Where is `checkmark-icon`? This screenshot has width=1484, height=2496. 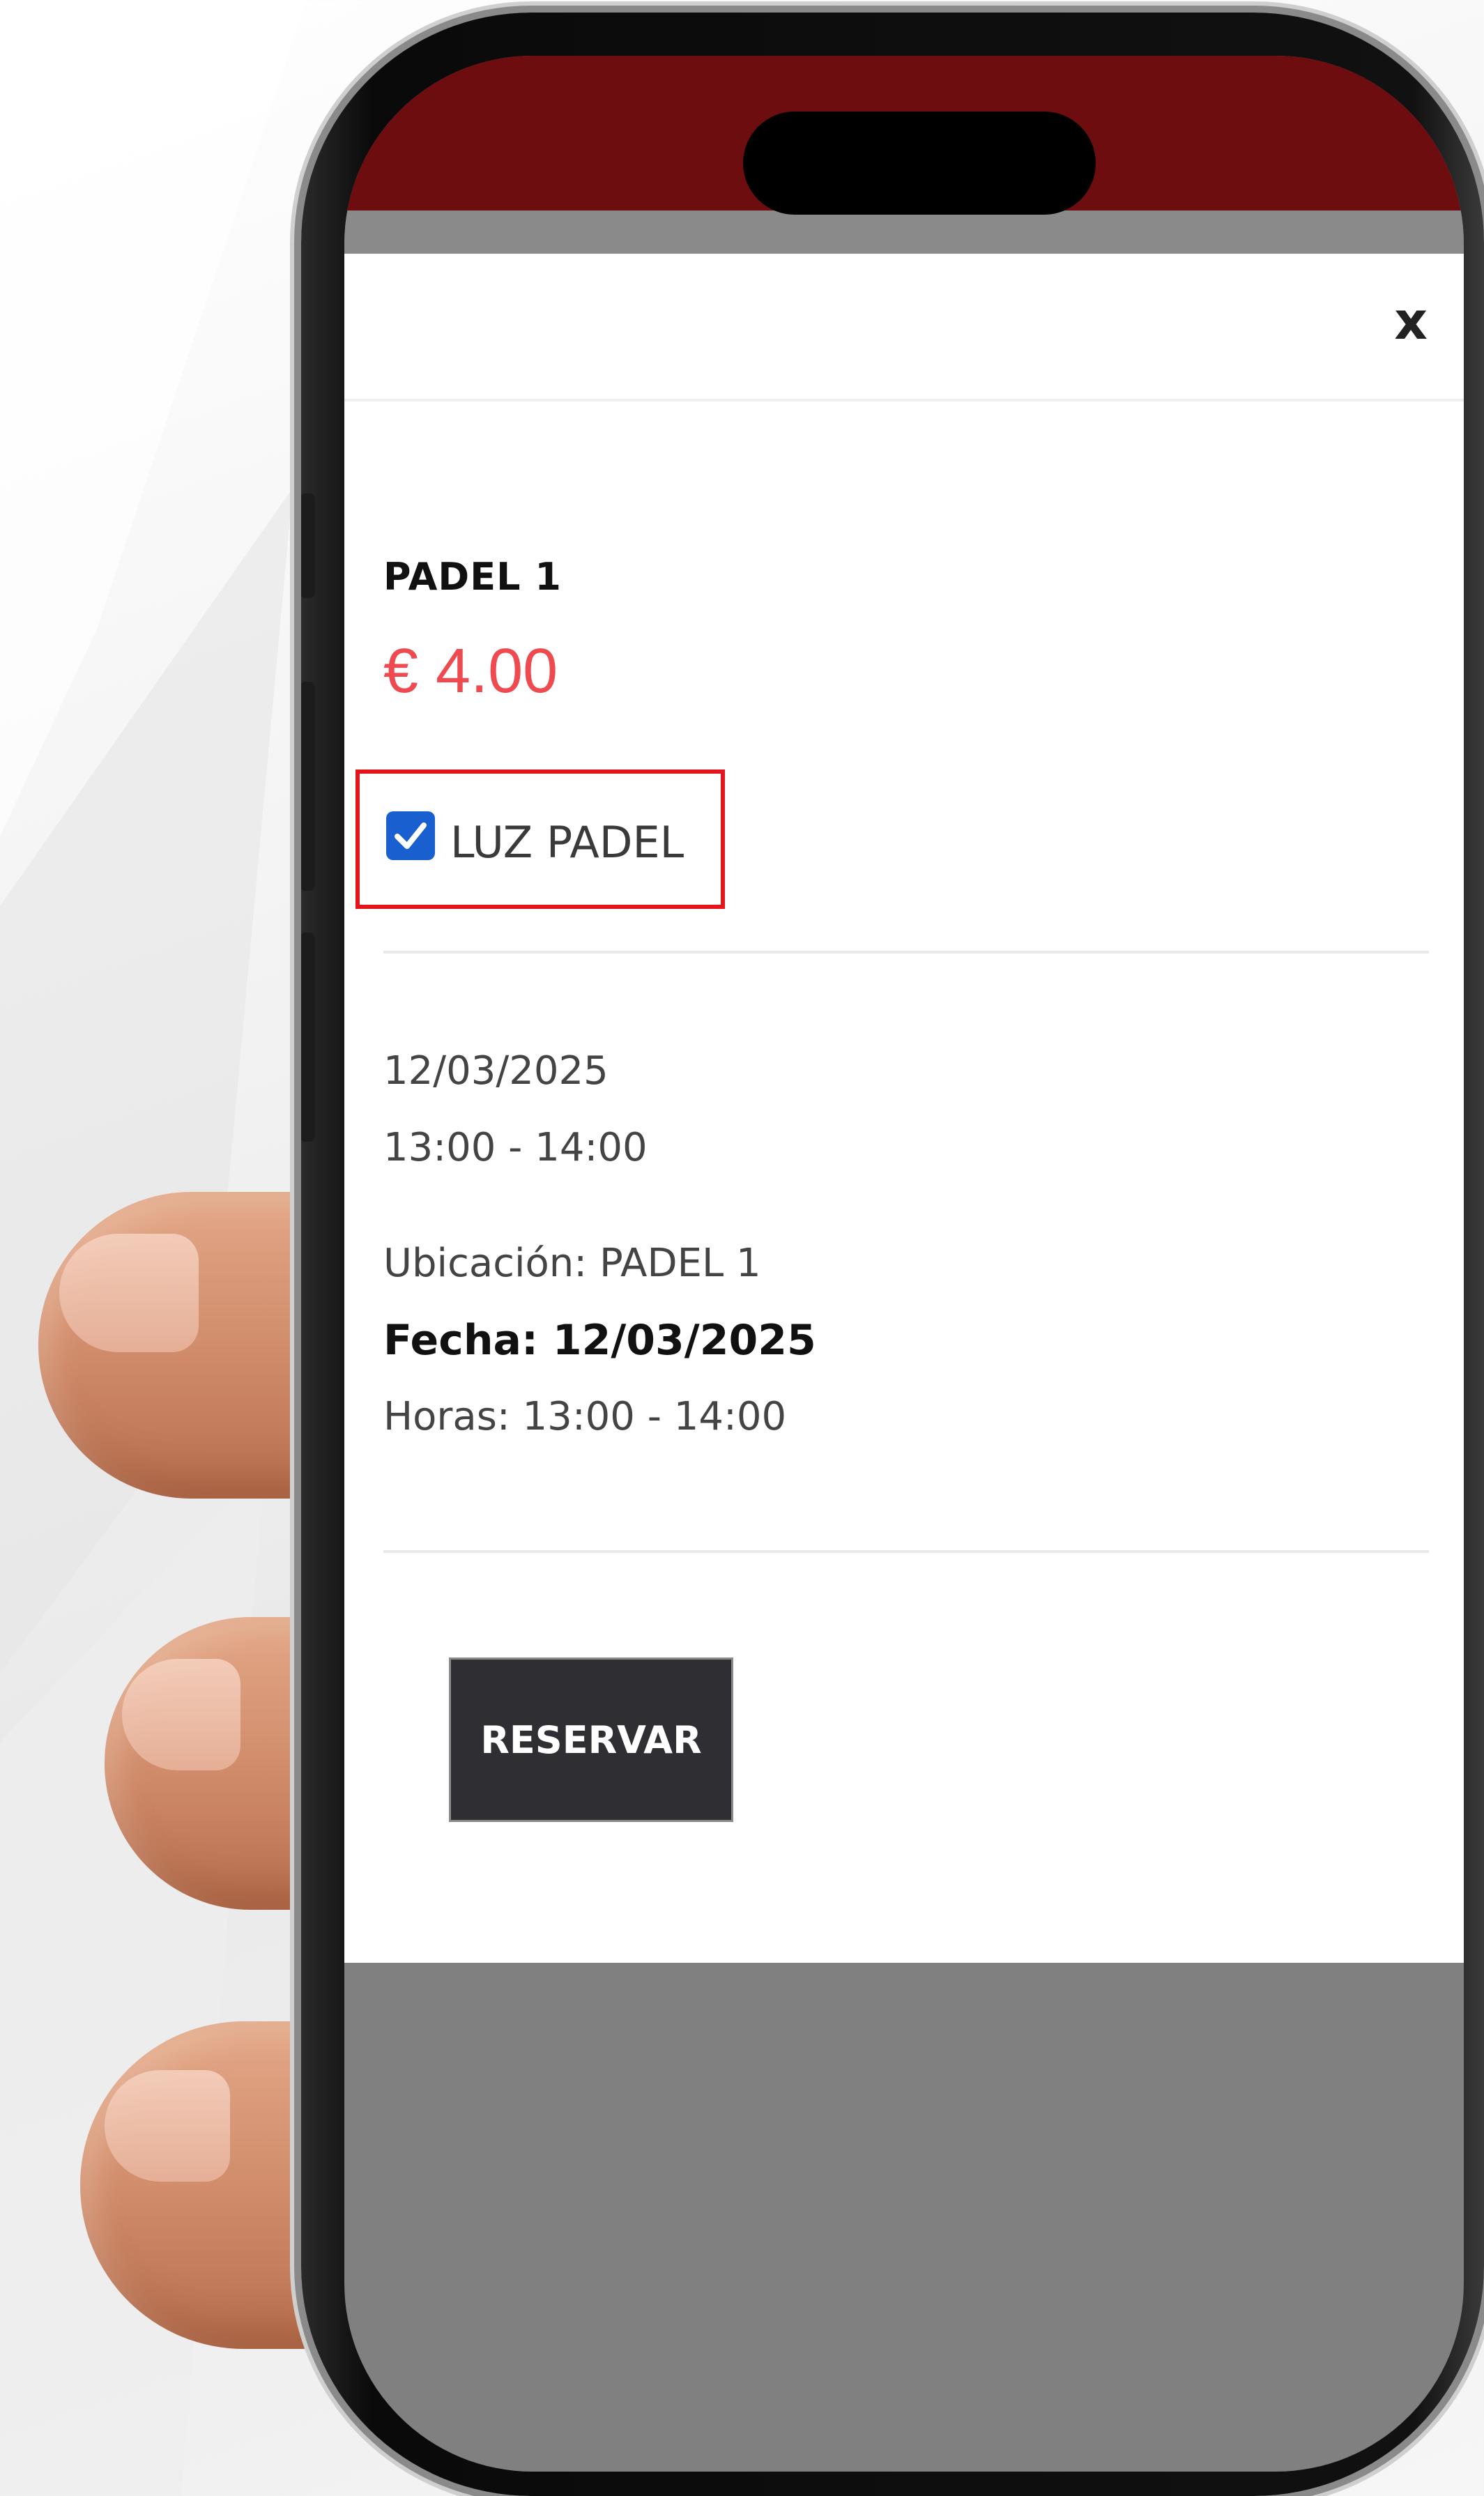 checkmark-icon is located at coordinates (411, 835).